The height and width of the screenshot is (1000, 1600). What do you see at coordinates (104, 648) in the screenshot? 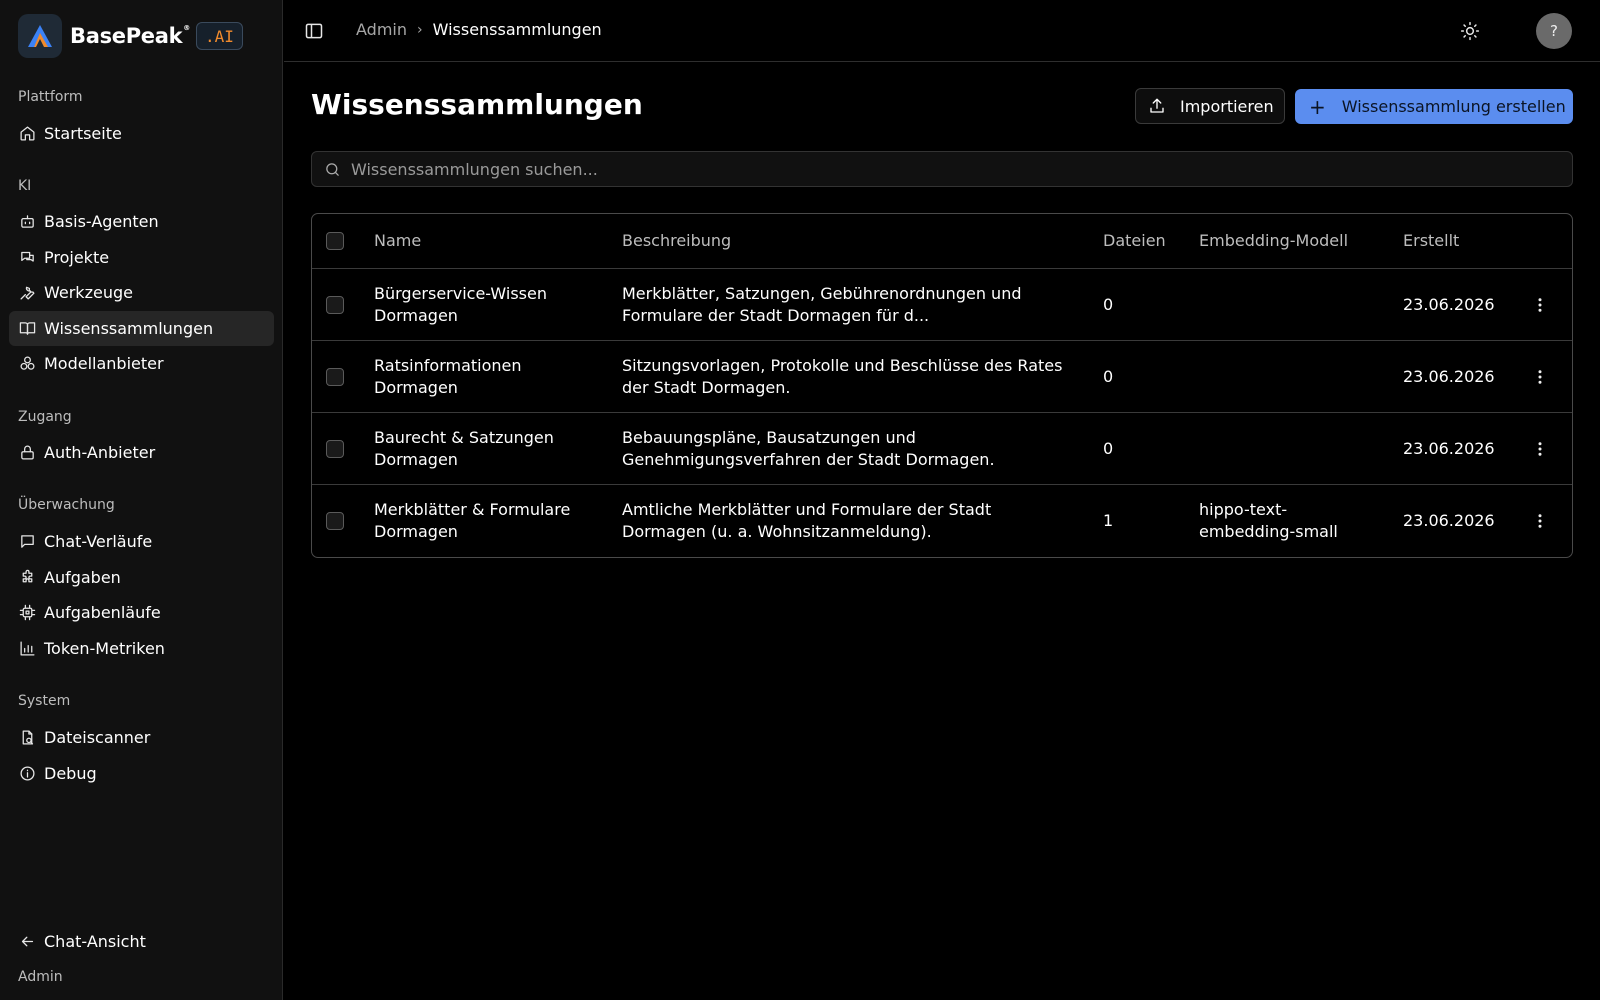
I see `sidebar-item-label: Token-Metriken` at bounding box center [104, 648].